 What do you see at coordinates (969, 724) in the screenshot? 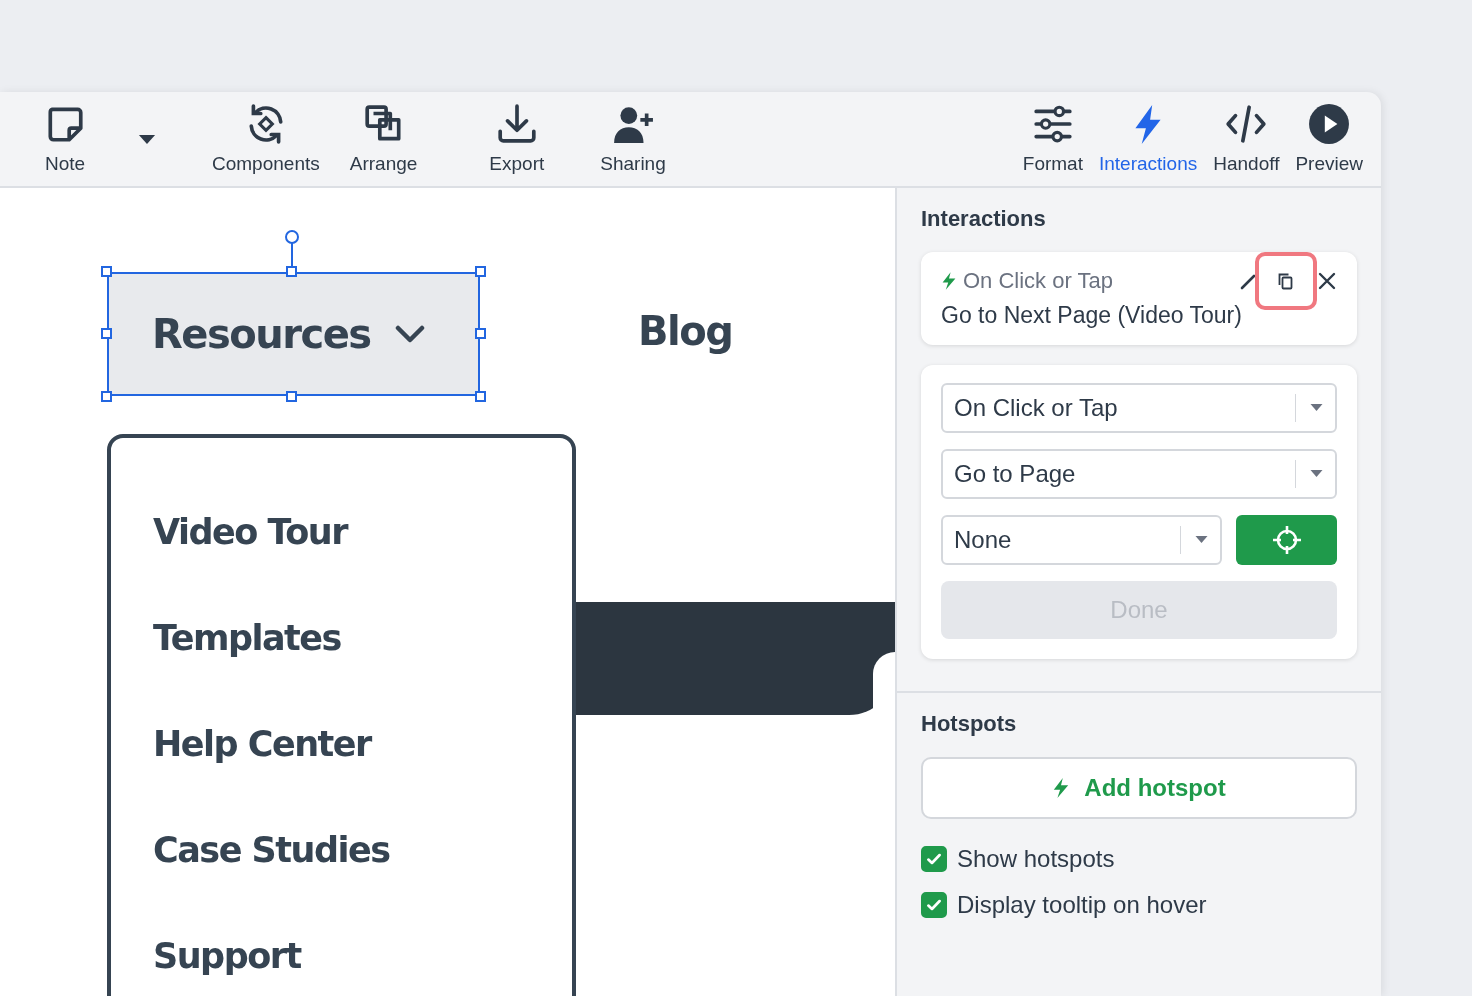
I see `section-title: Hotspots` at bounding box center [969, 724].